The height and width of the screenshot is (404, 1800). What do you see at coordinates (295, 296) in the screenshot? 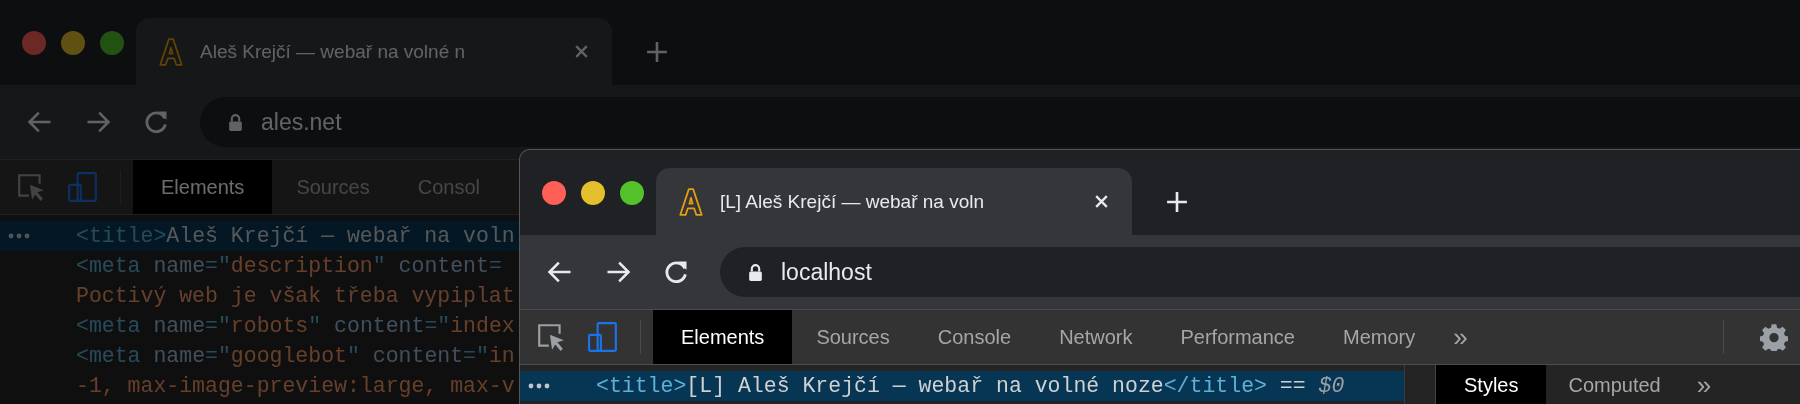
I see `code-line: Poctivý web je však třeba vypiplat` at bounding box center [295, 296].